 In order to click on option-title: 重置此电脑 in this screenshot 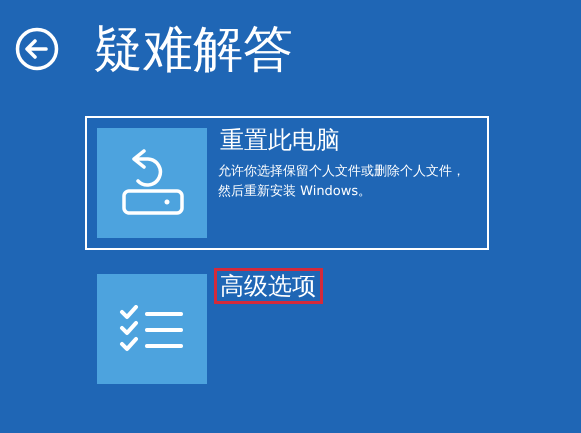, I will do `click(280, 140)`.